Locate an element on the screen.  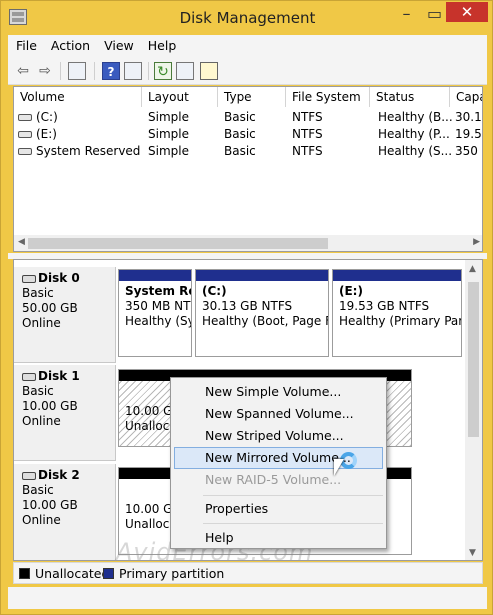
partition-system-reserved: System Res 350 MB NTFS Healthy (Sy is located at coordinates (155, 313).